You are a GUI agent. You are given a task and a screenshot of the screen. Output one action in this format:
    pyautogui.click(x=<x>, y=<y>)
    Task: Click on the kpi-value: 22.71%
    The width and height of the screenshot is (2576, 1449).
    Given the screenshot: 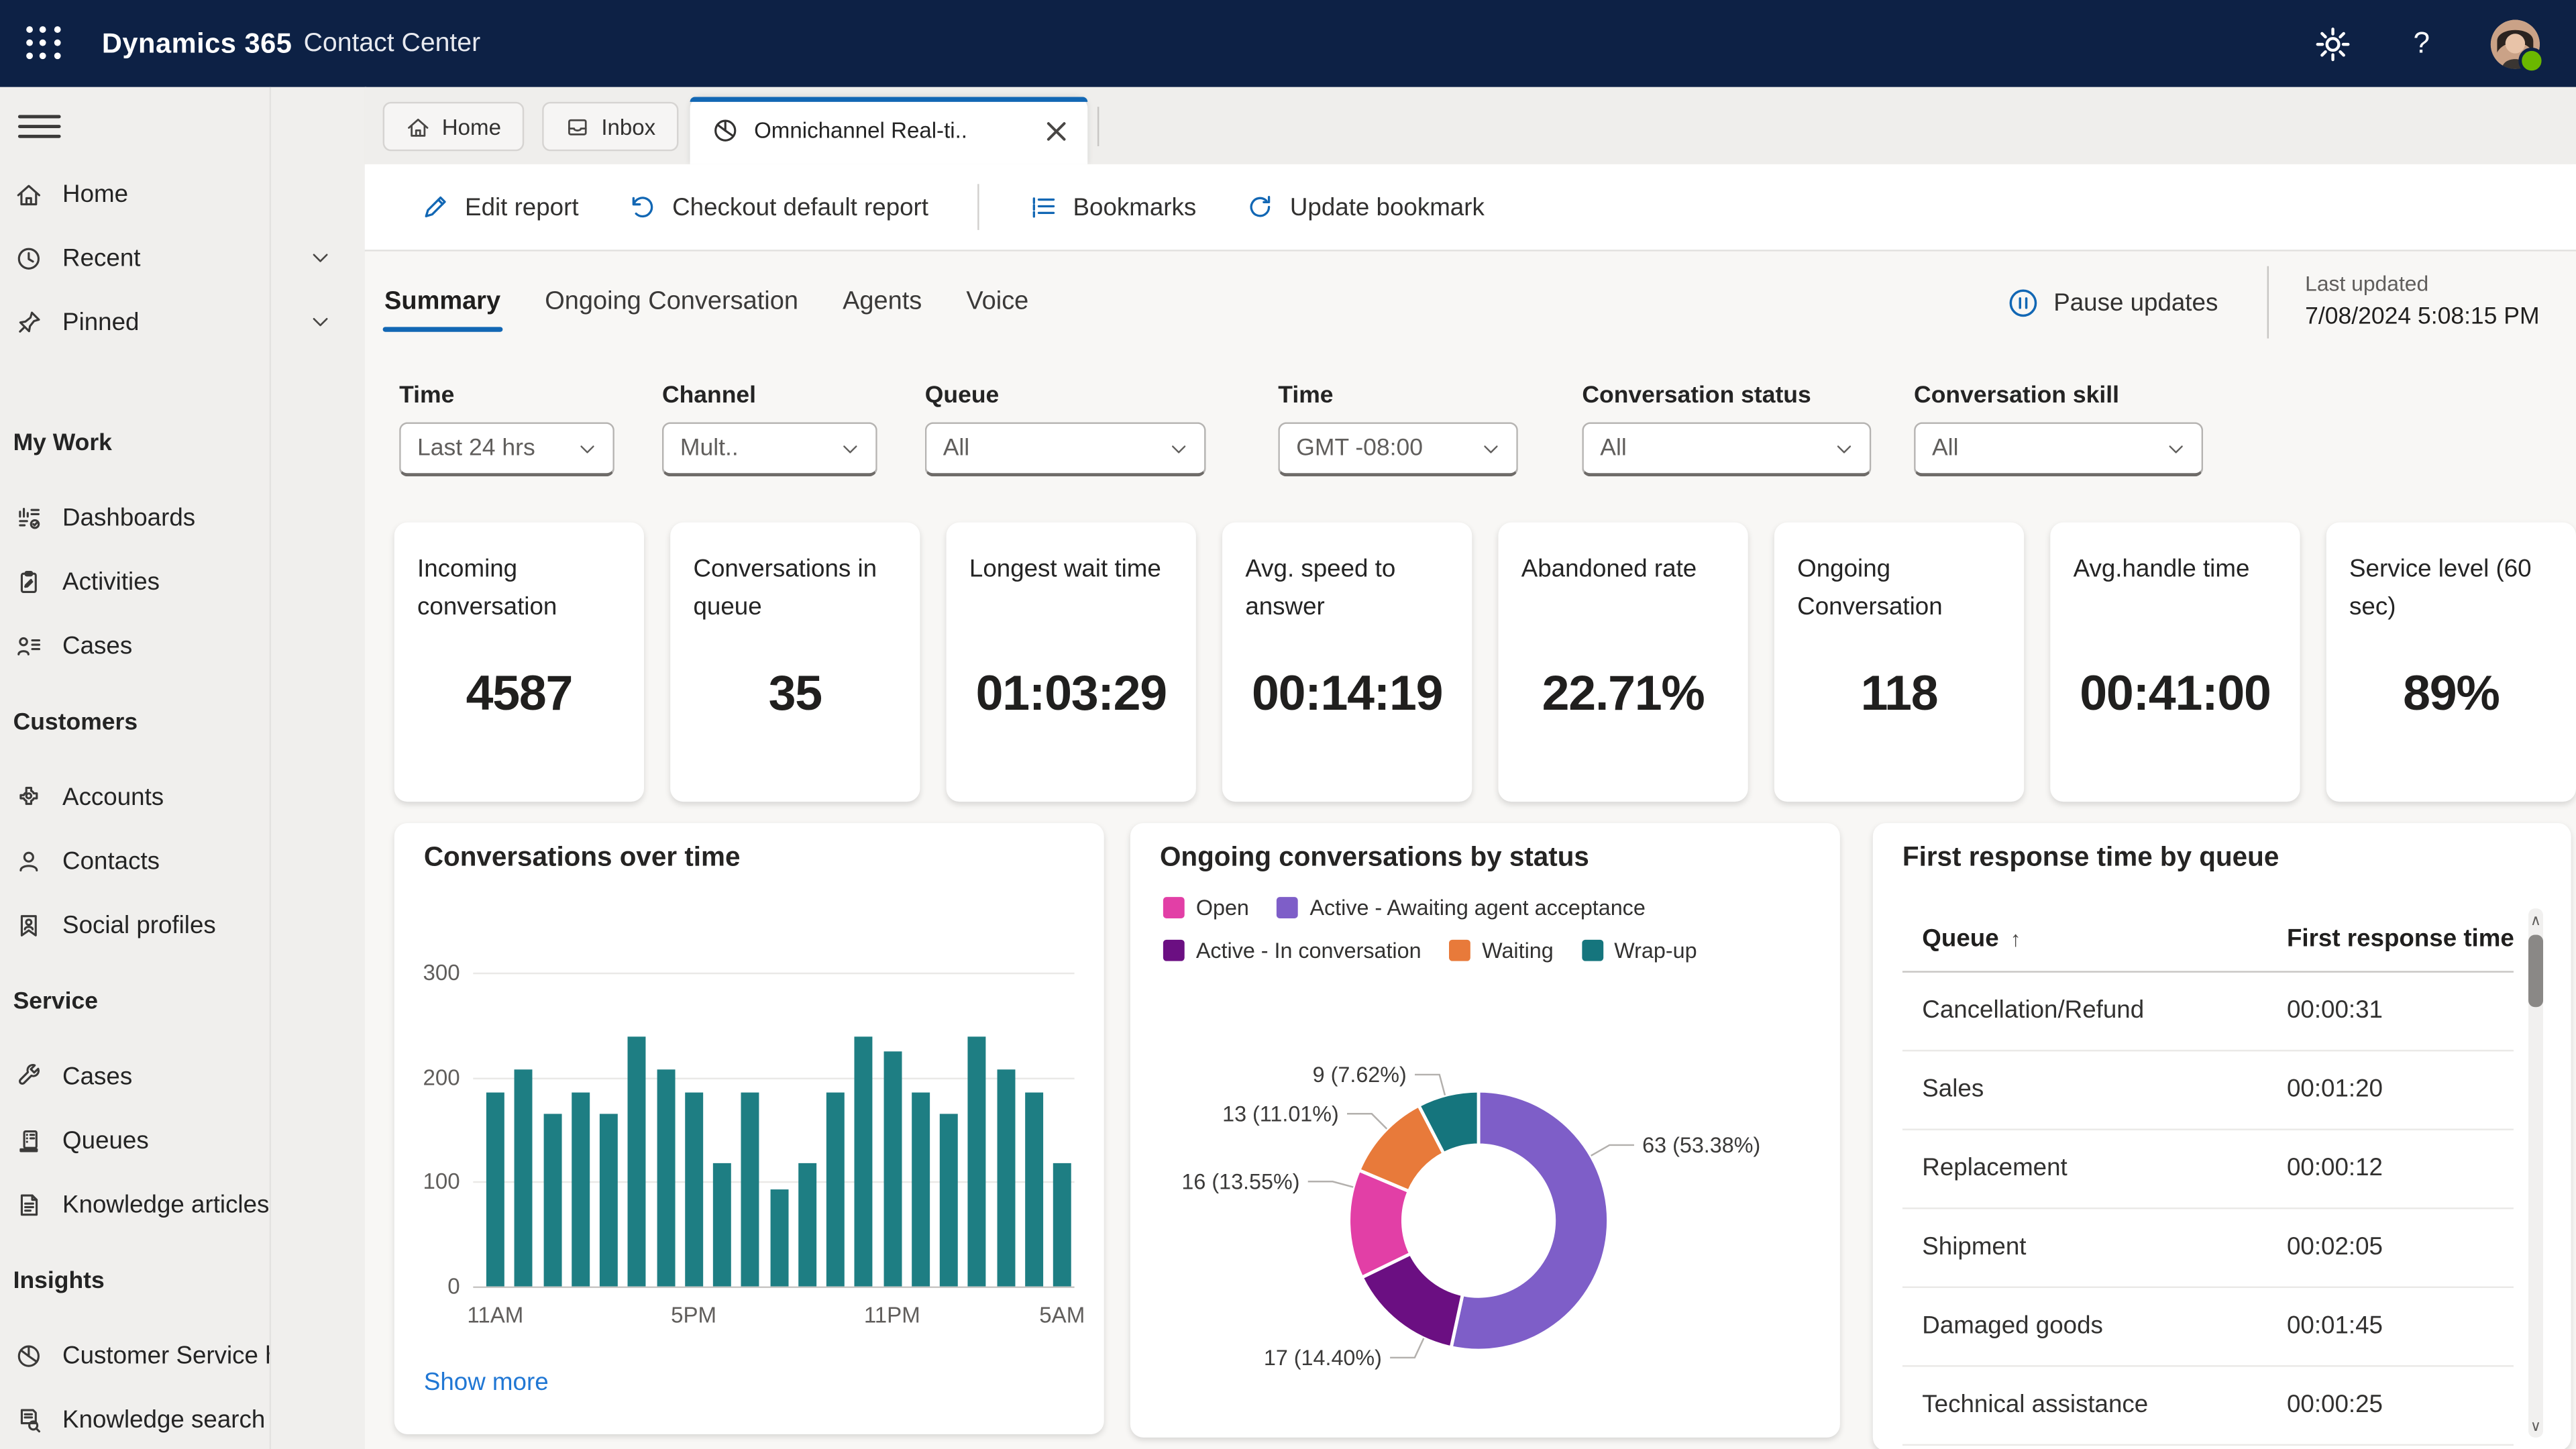 What is the action you would take?
    pyautogui.click(x=1623, y=694)
    